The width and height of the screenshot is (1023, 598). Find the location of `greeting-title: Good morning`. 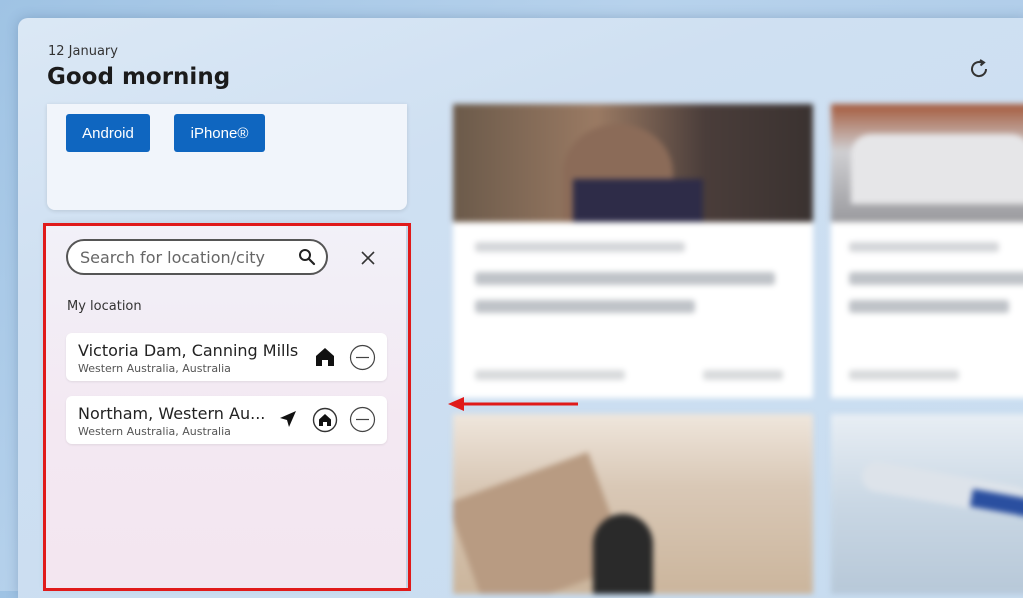

greeting-title: Good morning is located at coordinates (139, 77).